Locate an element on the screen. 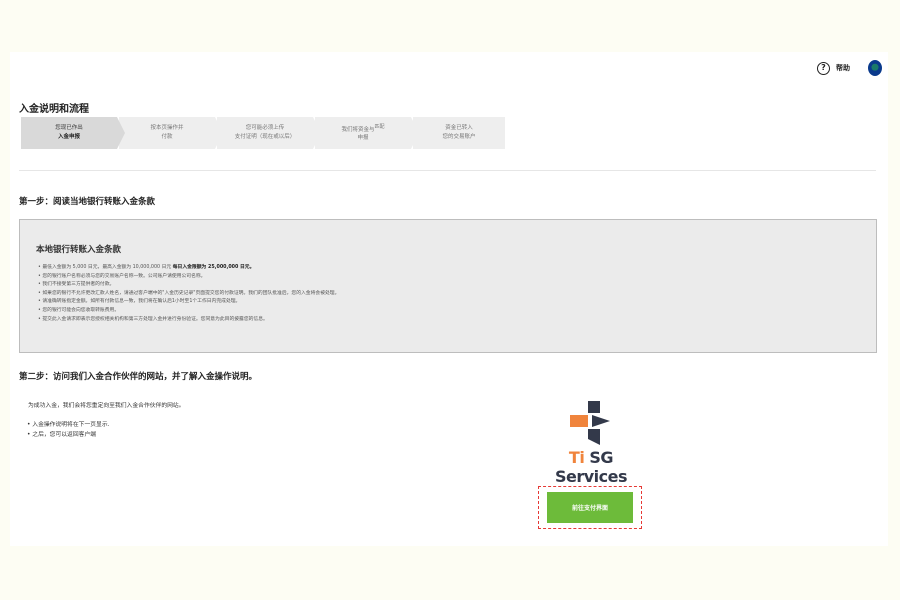 The width and height of the screenshot is (900, 600). list-item: 我们不接受第三方提供者的付款。 is located at coordinates (188, 285).